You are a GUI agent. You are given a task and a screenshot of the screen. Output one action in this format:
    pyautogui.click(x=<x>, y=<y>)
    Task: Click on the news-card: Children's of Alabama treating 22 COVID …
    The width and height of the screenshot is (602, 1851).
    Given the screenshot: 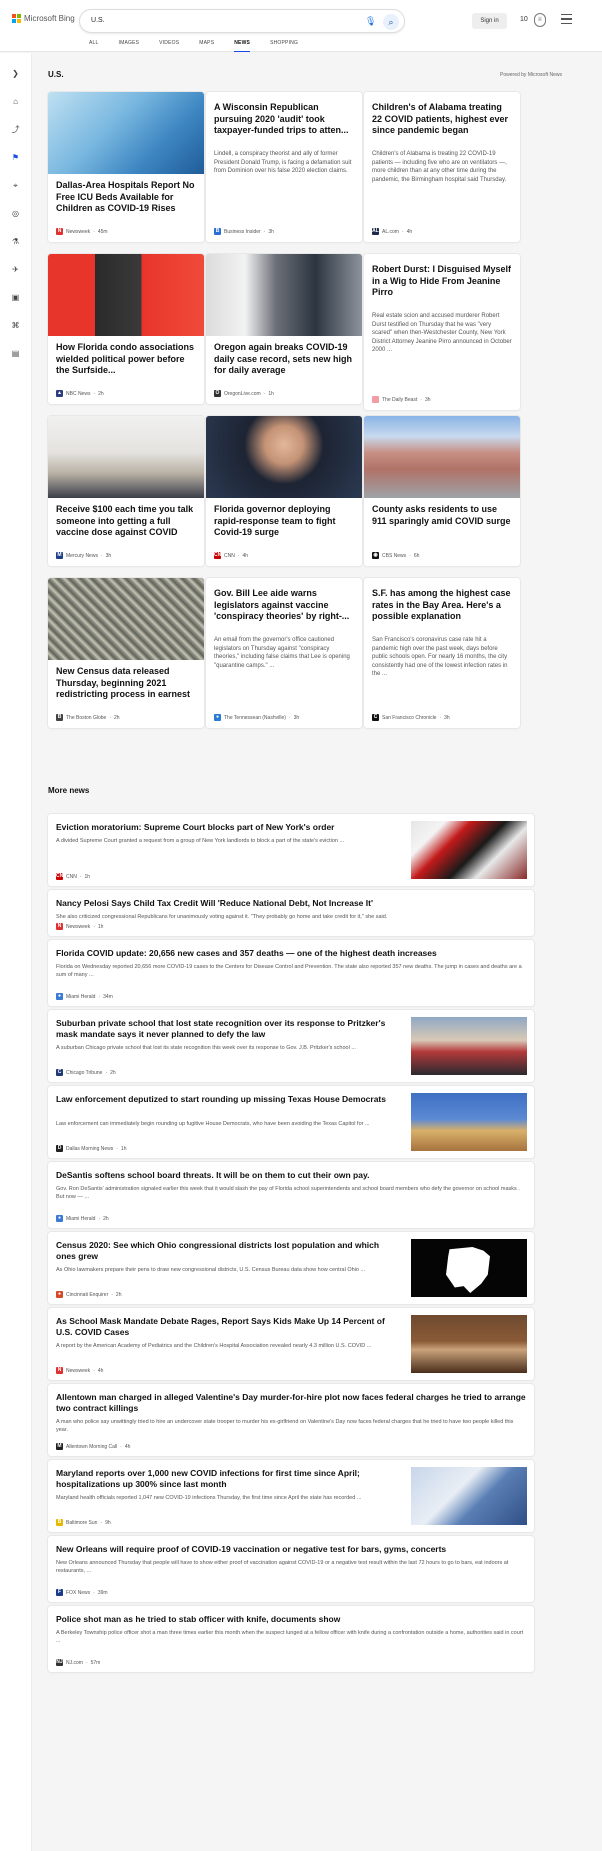 What is the action you would take?
    pyautogui.click(x=442, y=167)
    